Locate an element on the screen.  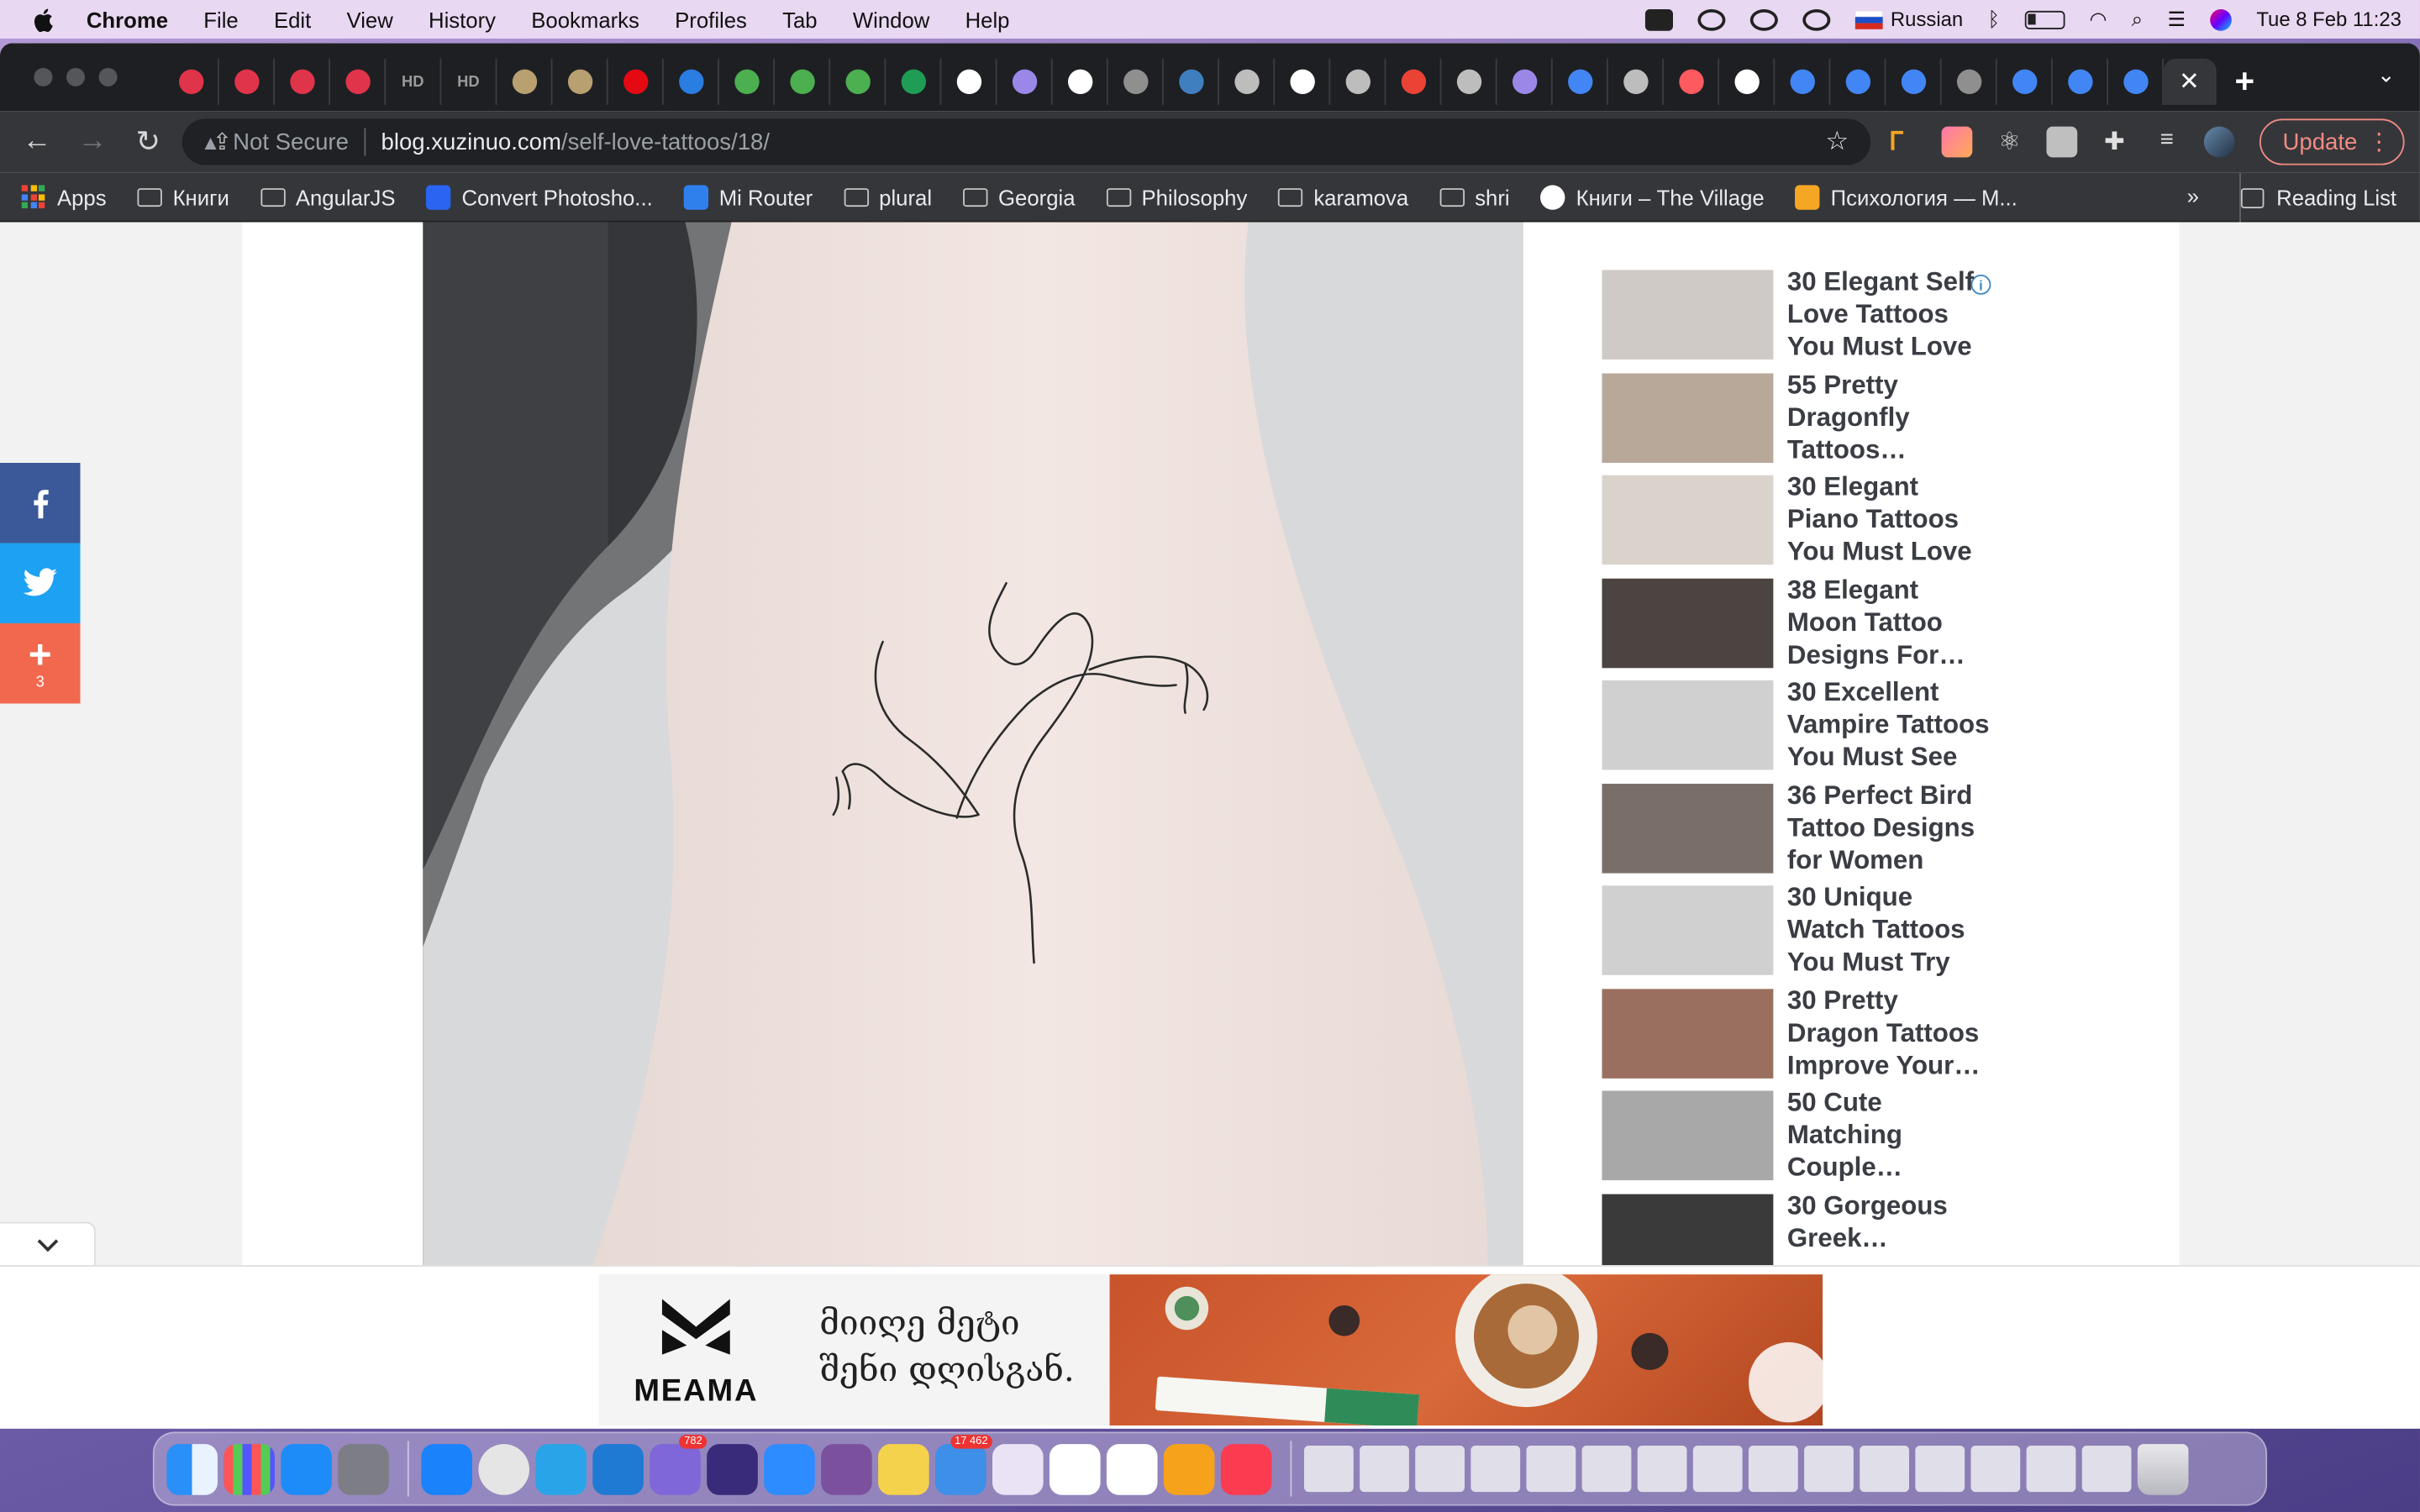
related-article-title: 30 Unique Watch Tattoos You Must Try is located at coordinates (1891, 930).